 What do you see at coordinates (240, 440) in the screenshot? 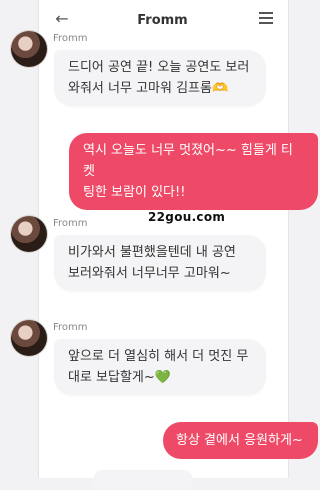
I see `message-bubble-outgoing: 항상 곁에서 응원하게~` at bounding box center [240, 440].